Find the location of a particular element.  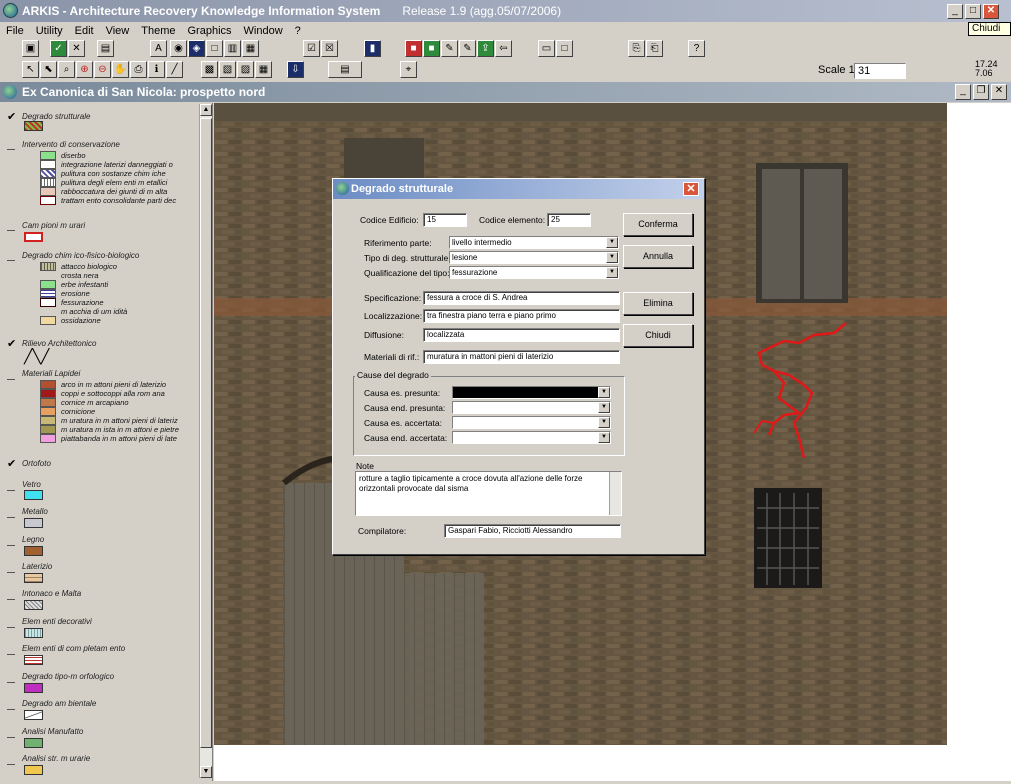

help-icon: ? is located at coordinates (696, 48).